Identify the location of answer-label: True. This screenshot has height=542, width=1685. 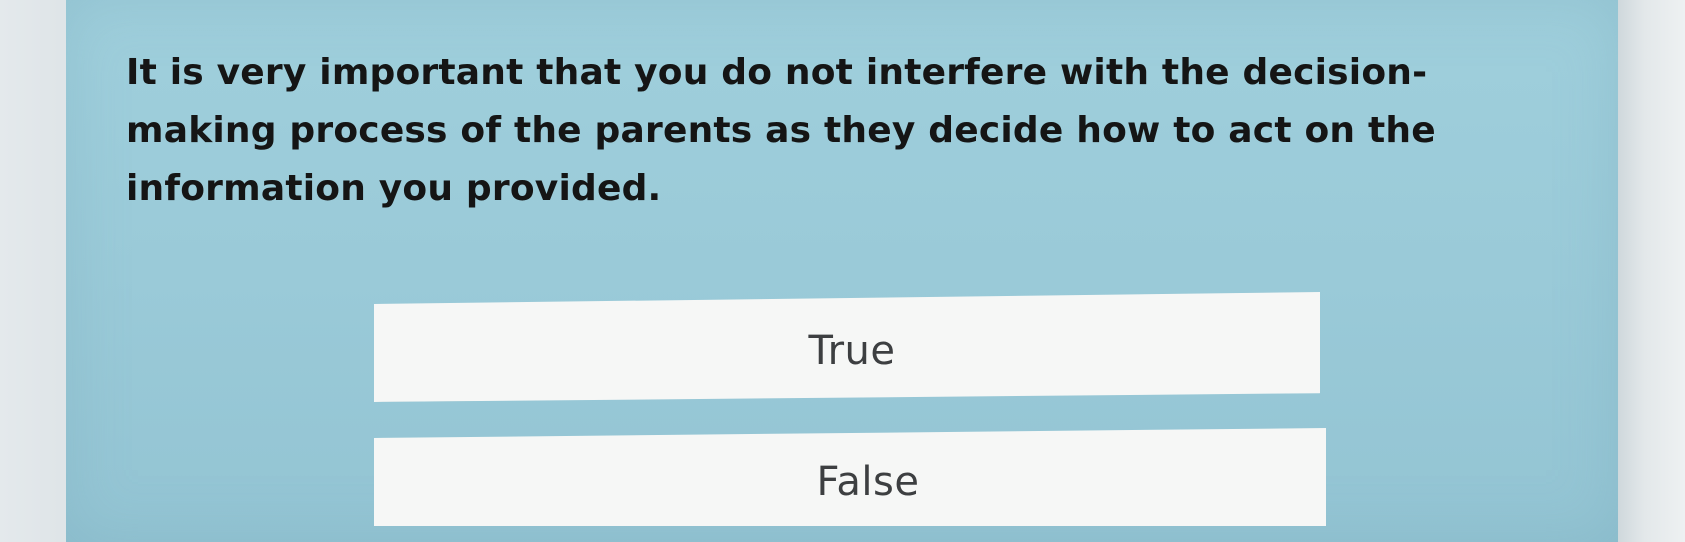
(852, 351).